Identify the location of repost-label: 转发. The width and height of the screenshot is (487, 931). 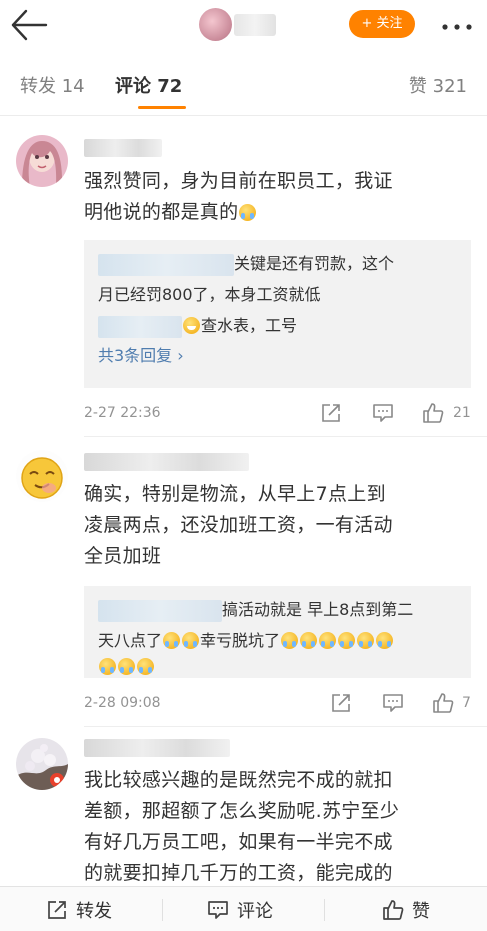
(94, 911).